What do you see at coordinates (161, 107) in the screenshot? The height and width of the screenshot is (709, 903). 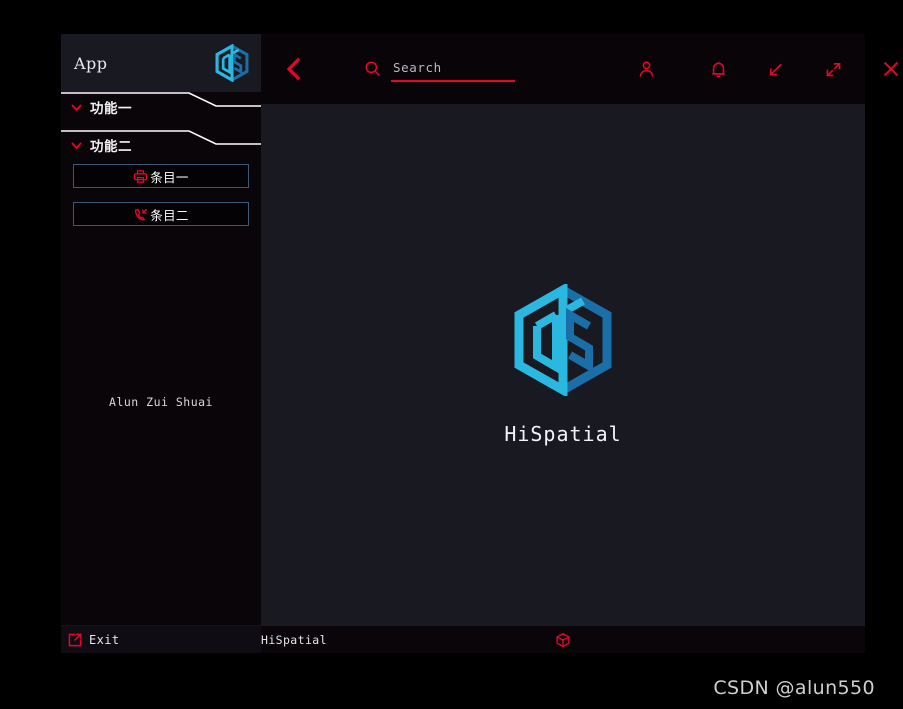 I see `sidebar-menu-group-1: 功能一` at bounding box center [161, 107].